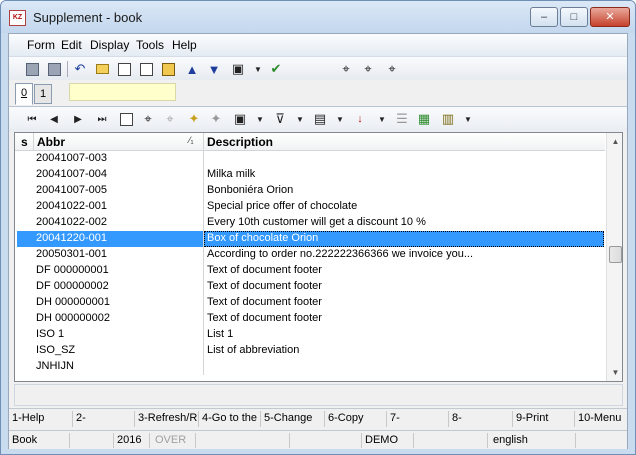  Describe the element at coordinates (294, 418) in the screenshot. I see `fkey-5: 5-Change` at that location.